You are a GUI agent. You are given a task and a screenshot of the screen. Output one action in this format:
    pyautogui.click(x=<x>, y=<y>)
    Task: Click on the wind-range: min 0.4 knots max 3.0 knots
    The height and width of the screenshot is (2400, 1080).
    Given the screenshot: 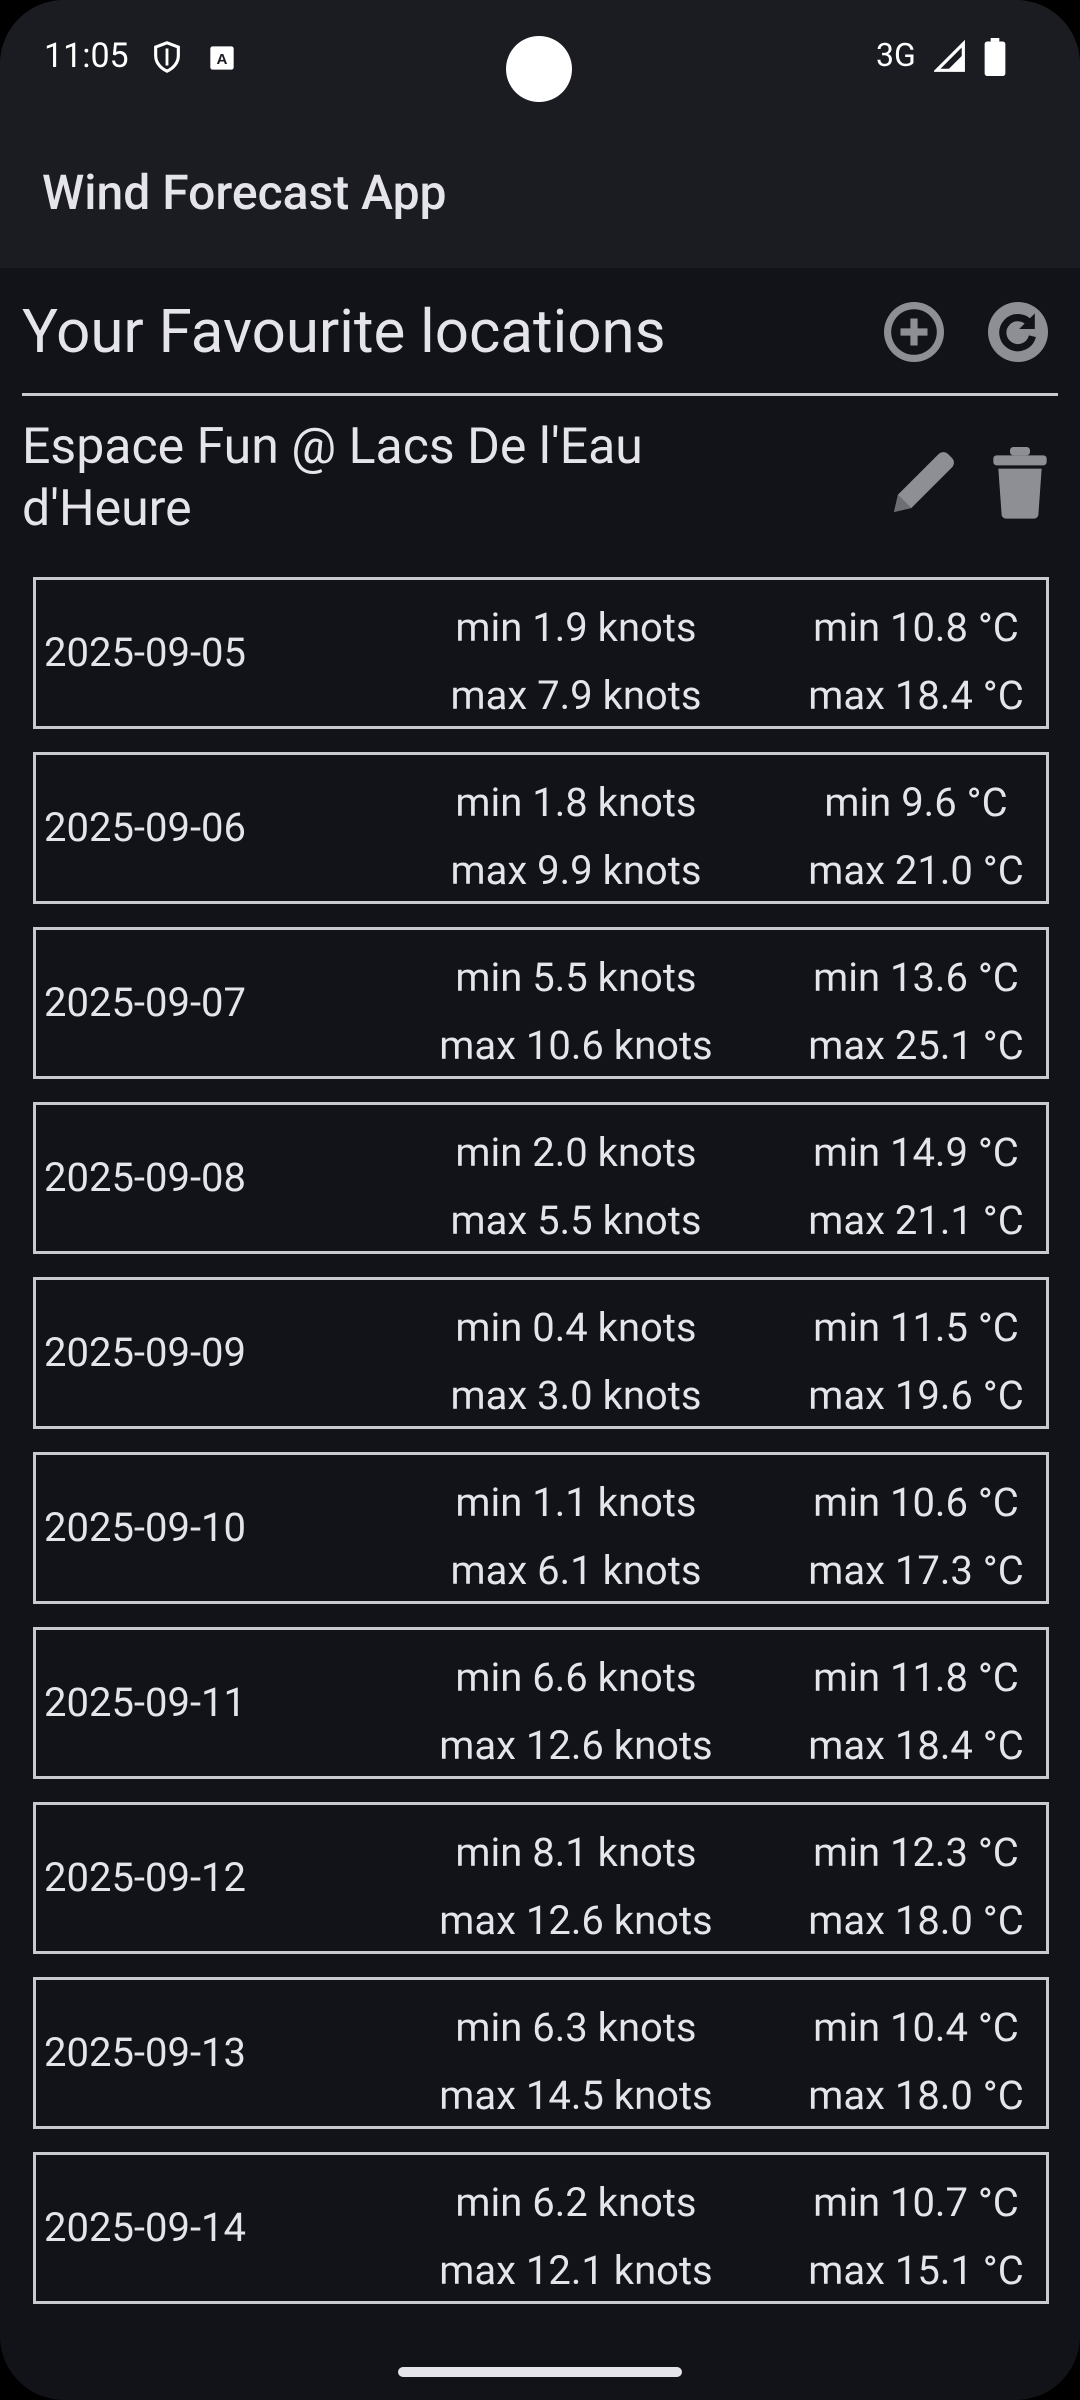 What is the action you would take?
    pyautogui.click(x=576, y=1362)
    